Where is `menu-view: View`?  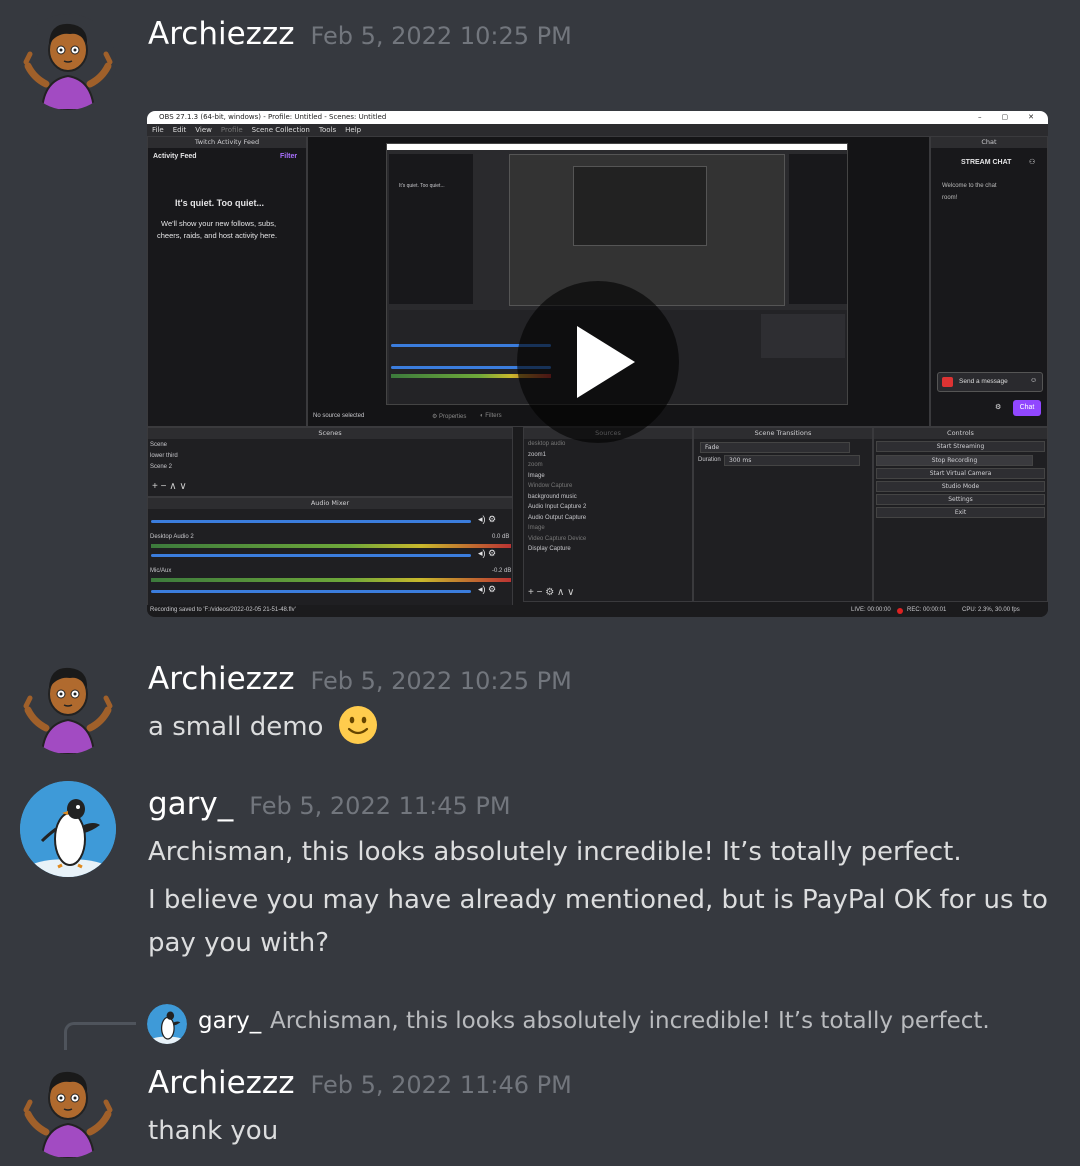 menu-view: View is located at coordinates (203, 130).